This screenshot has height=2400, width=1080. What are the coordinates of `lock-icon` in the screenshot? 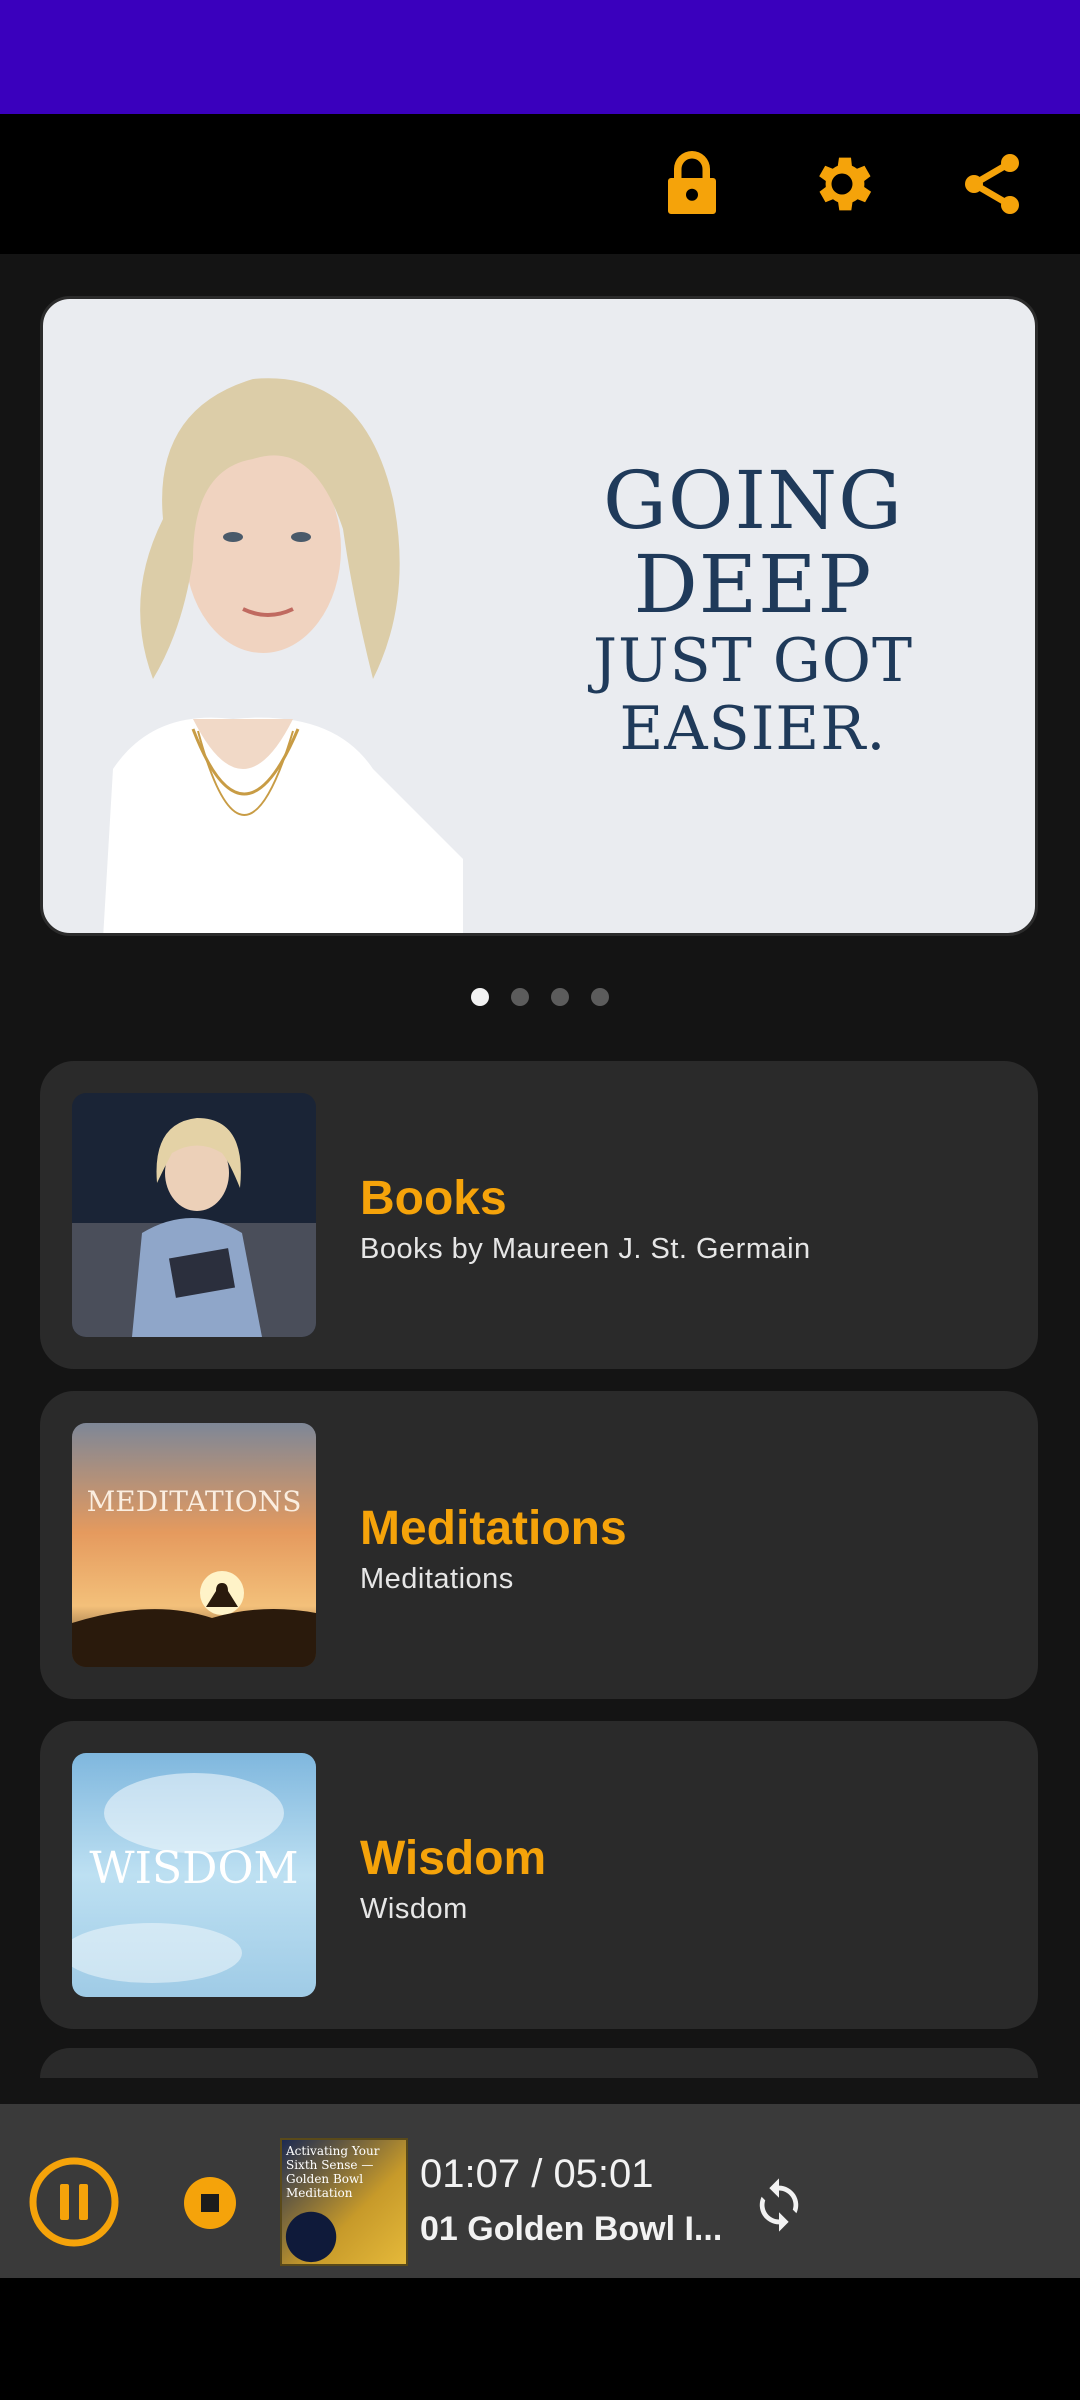 It's located at (692, 184).